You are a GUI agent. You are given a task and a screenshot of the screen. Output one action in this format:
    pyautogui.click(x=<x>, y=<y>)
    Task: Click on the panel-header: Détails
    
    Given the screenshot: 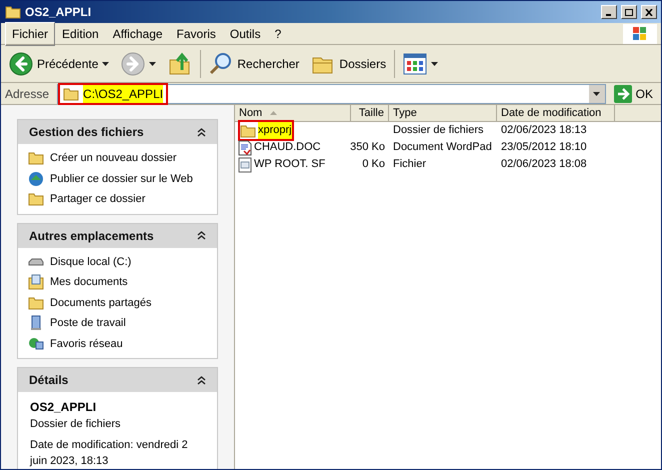 What is the action you would take?
    pyautogui.click(x=117, y=380)
    